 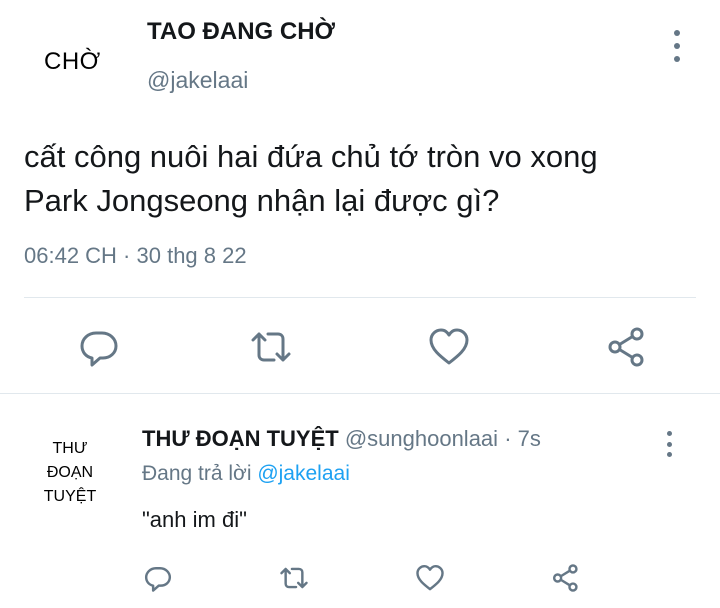 I want to click on mention-link: @jakelaai, so click(x=303, y=473).